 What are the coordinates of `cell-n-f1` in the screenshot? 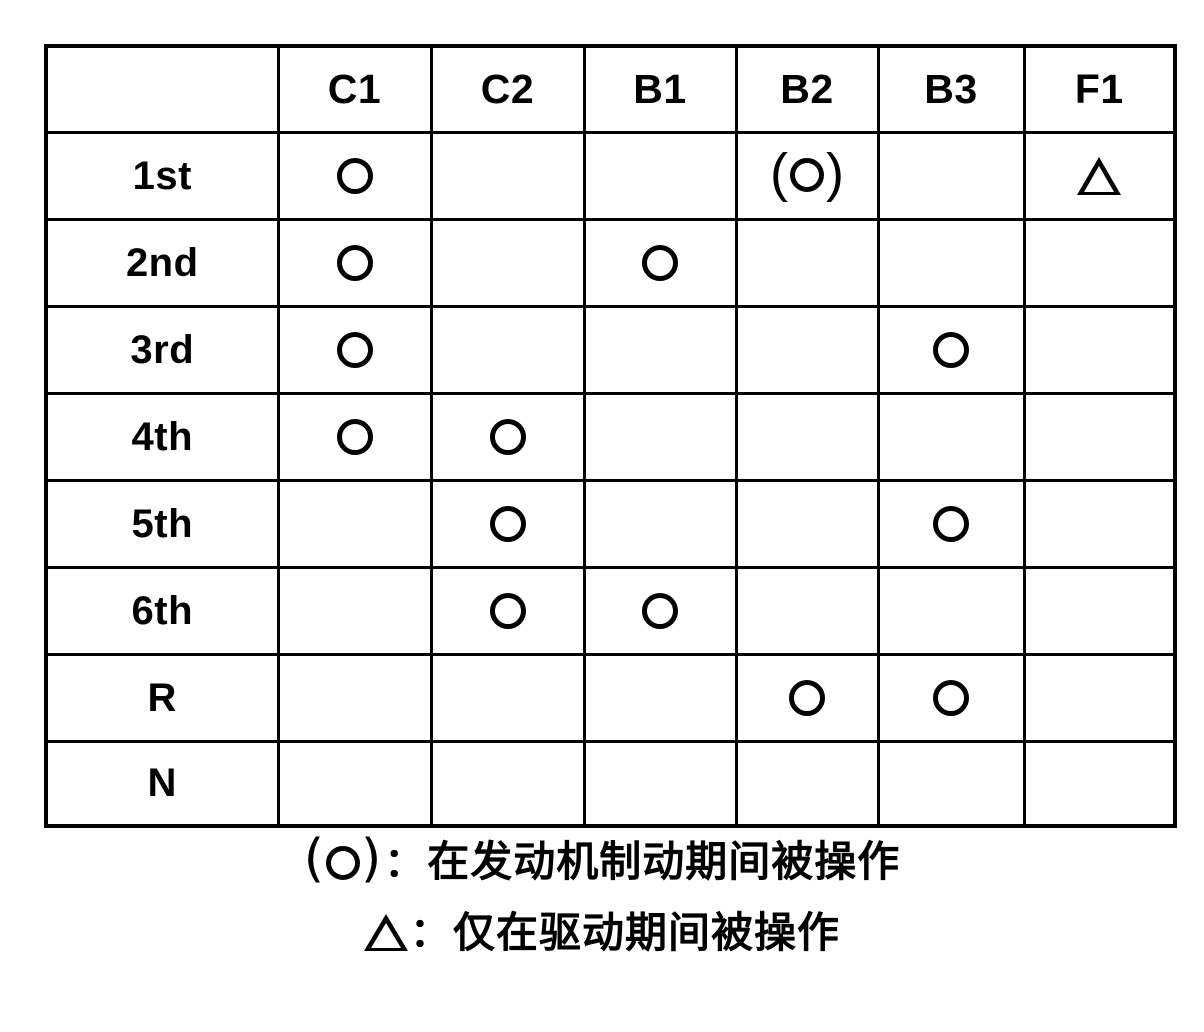 It's located at (1099, 783).